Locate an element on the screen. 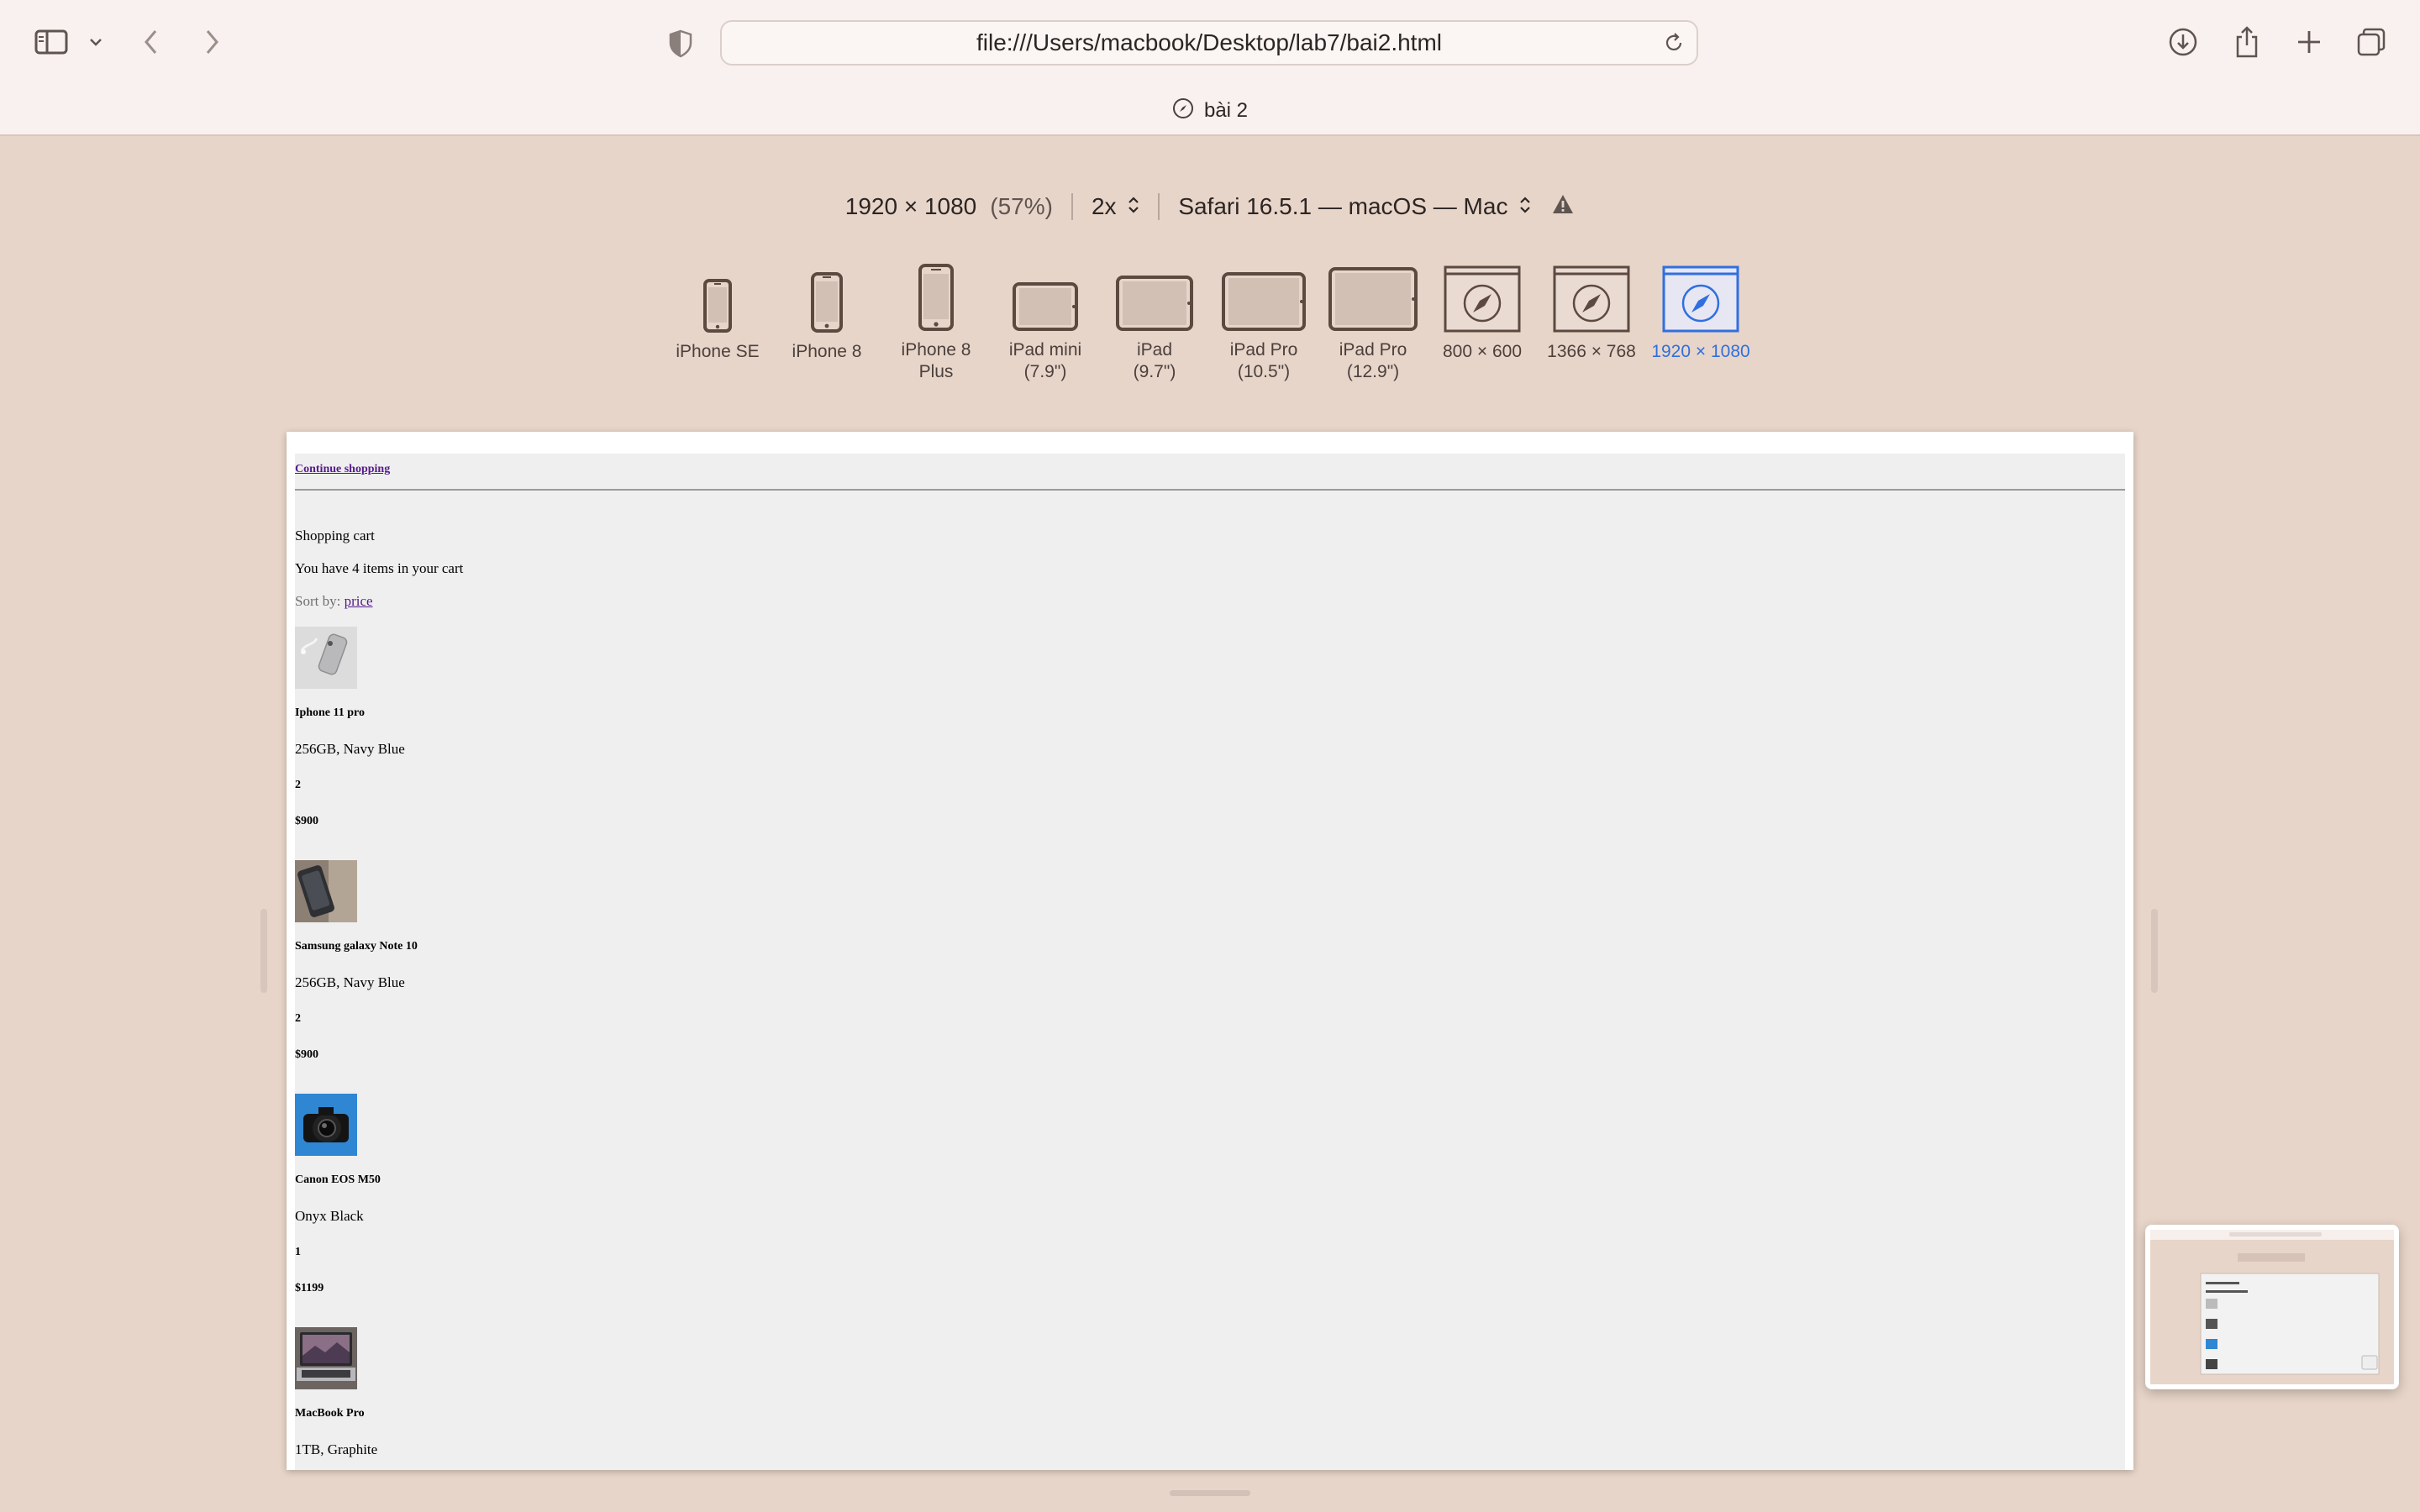 This screenshot has height=1512, width=2420. sidebar-toggle-icon is located at coordinates (52, 42).